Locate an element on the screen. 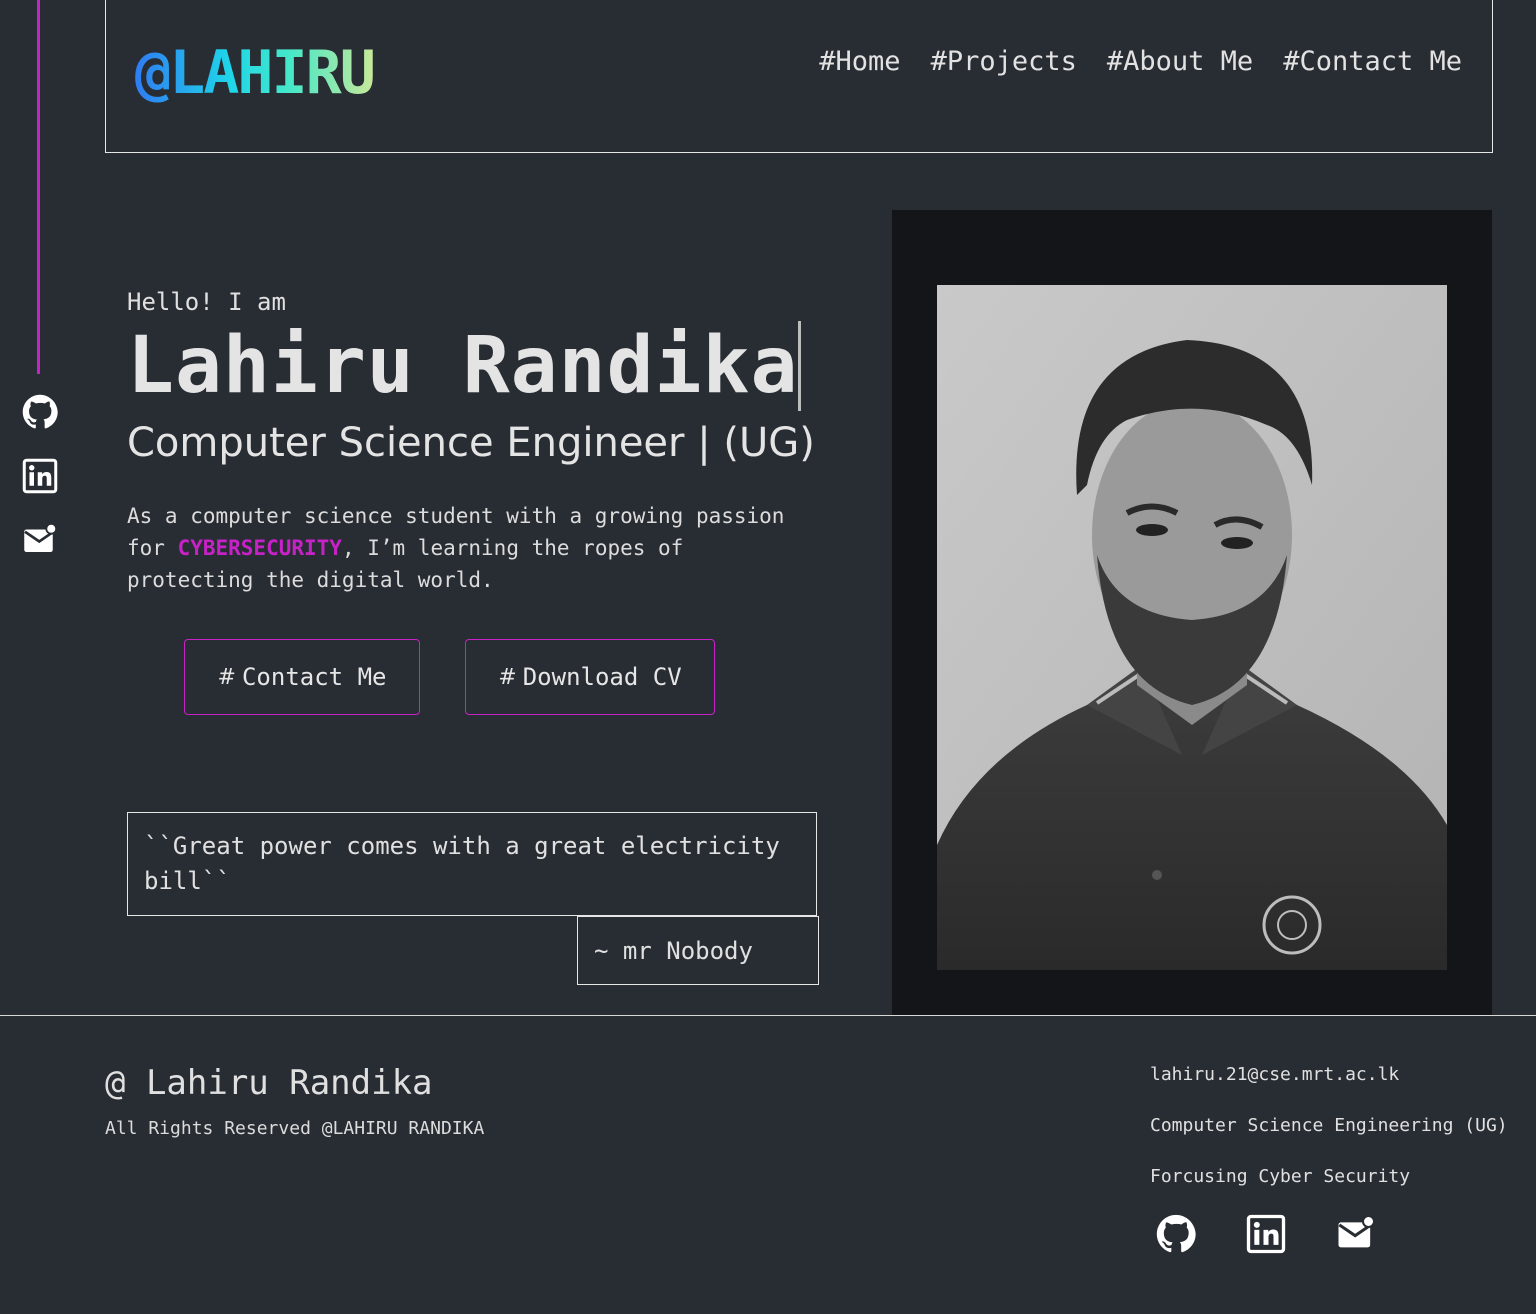 The height and width of the screenshot is (1314, 1536). quote-author-box: ~ mr Nobody is located at coordinates (698, 950).